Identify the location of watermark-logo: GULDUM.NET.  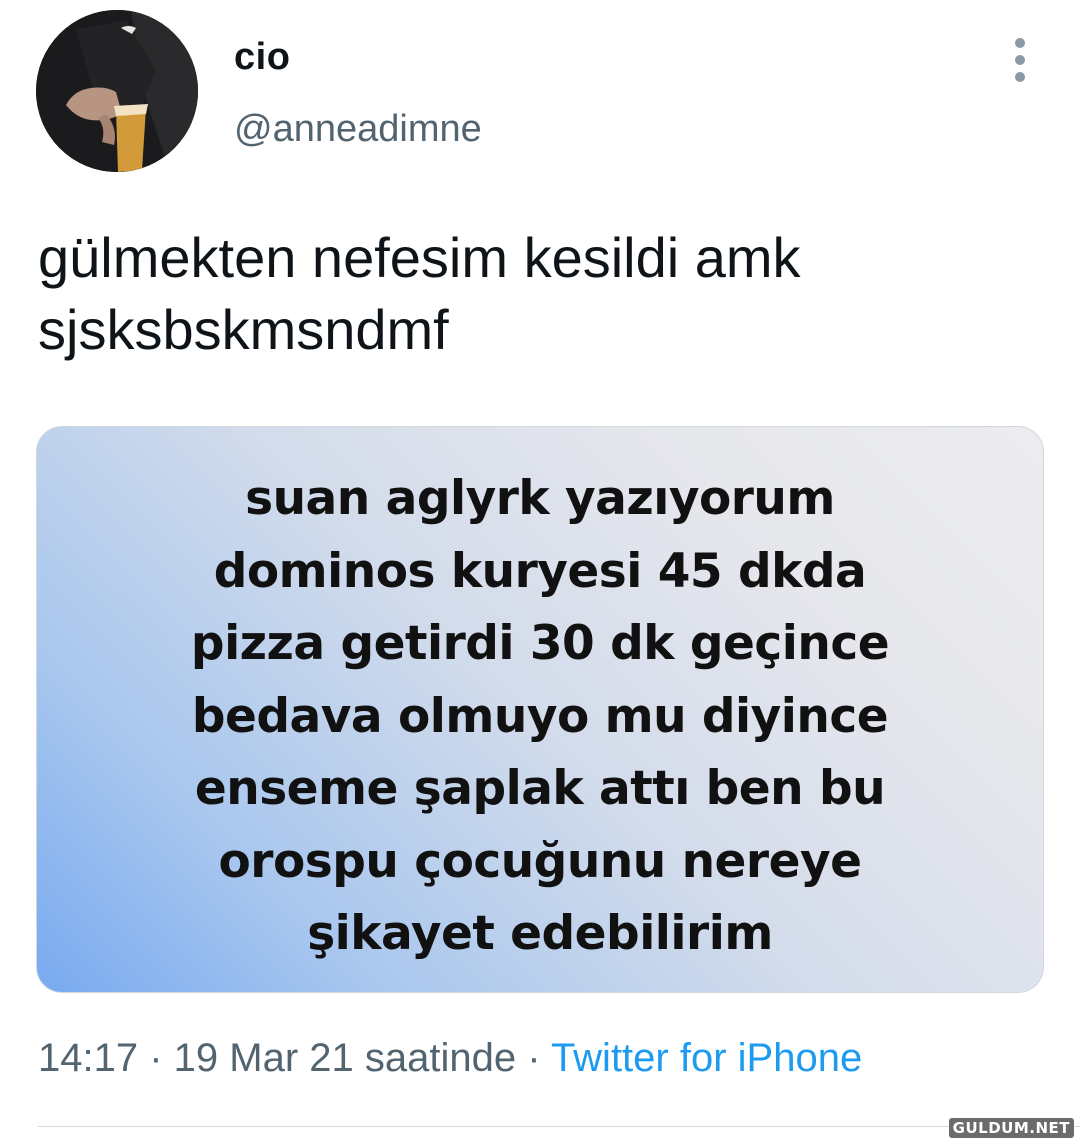
(1011, 1128).